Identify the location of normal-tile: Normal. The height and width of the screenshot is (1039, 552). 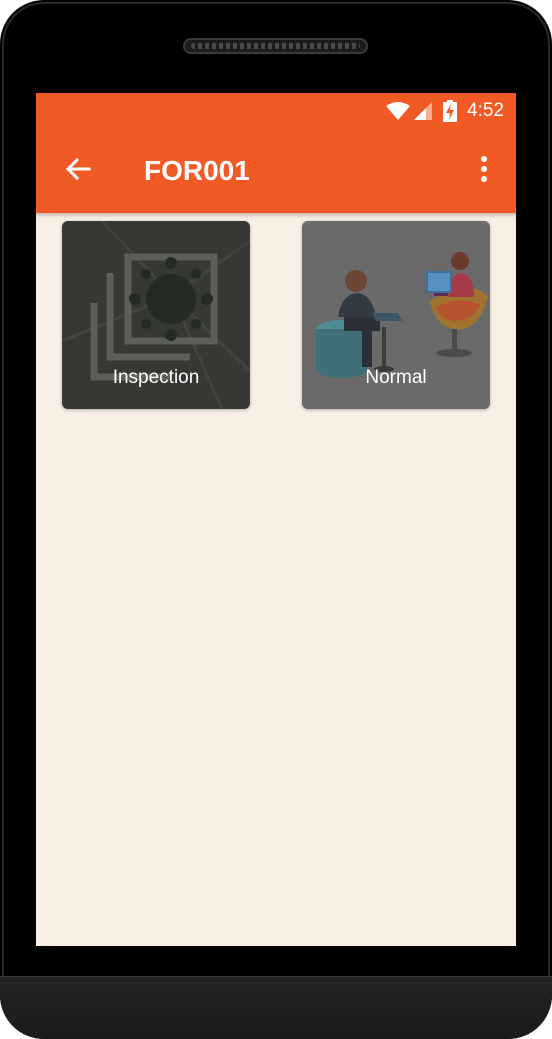
(396, 315).